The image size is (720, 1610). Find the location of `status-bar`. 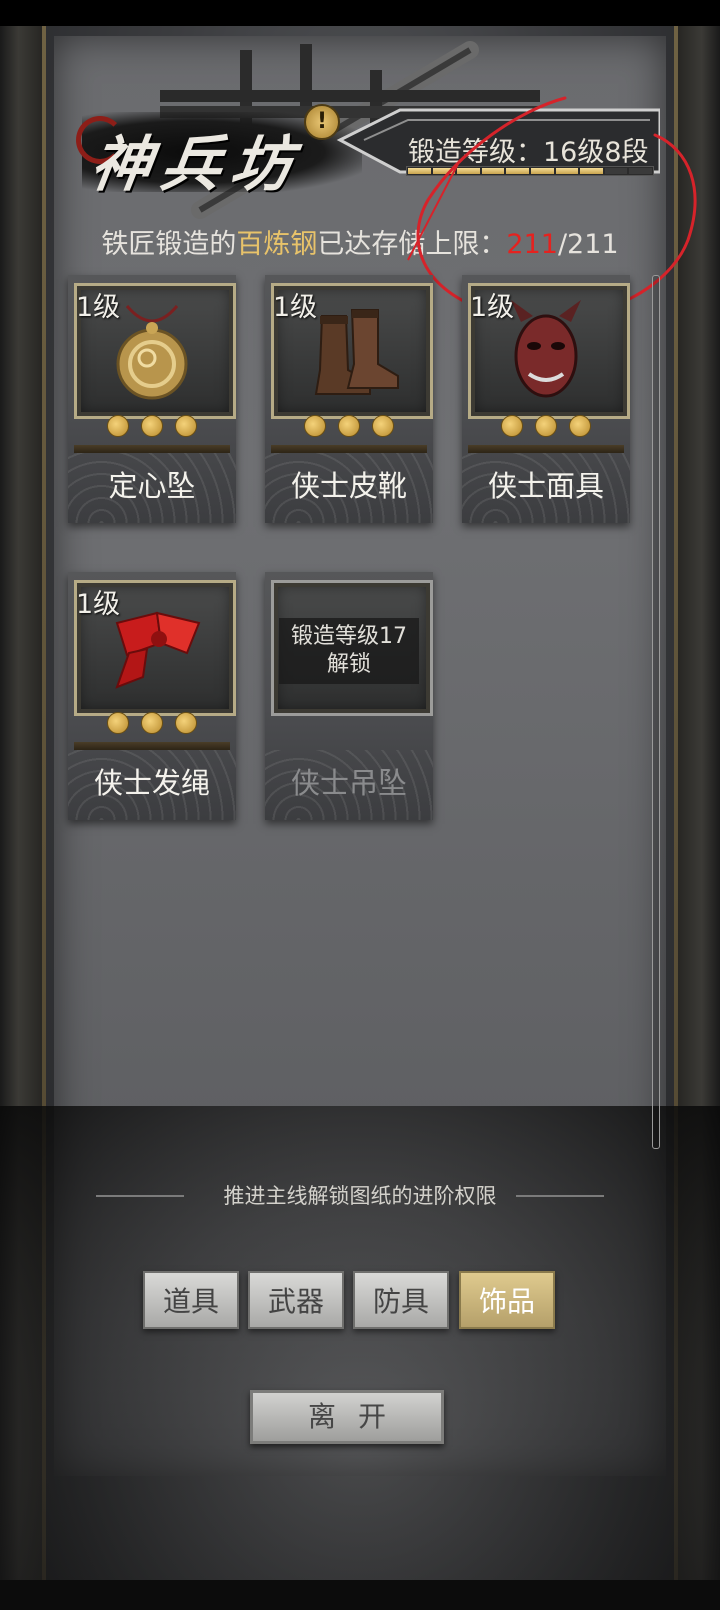

status-bar is located at coordinates (360, 13).